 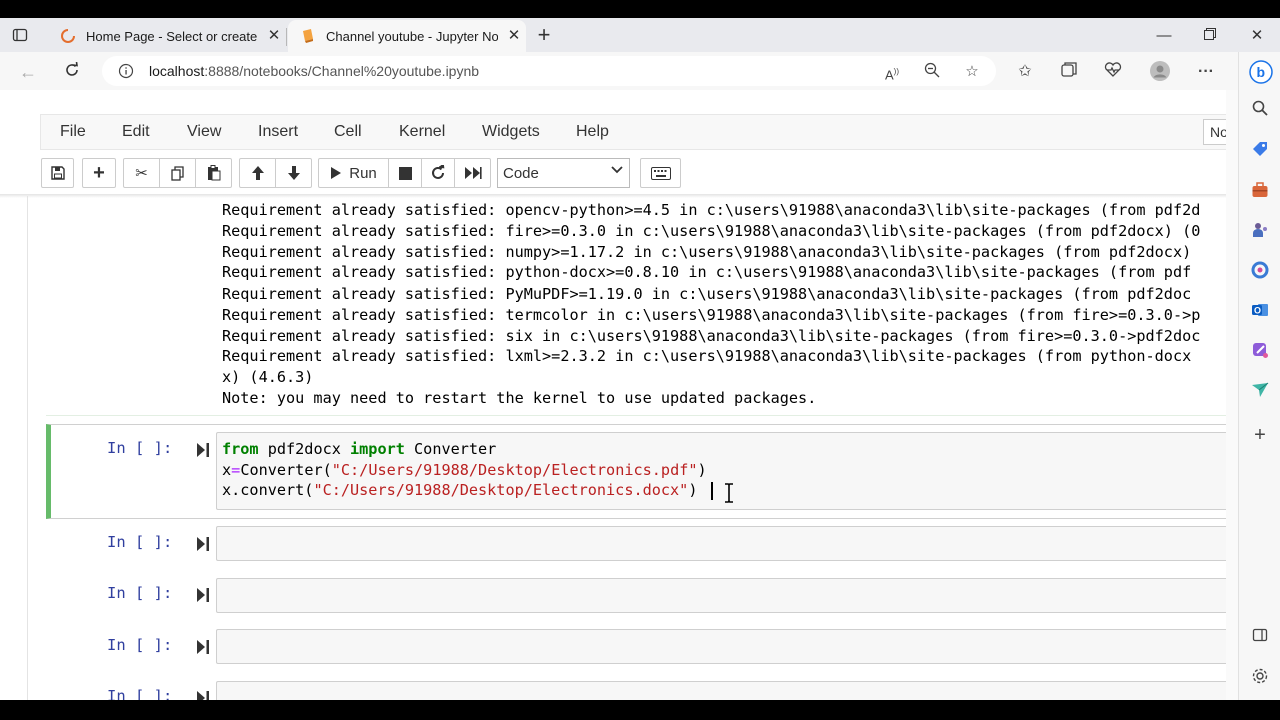 I want to click on minimize-icon: —, so click(x=1164, y=36).